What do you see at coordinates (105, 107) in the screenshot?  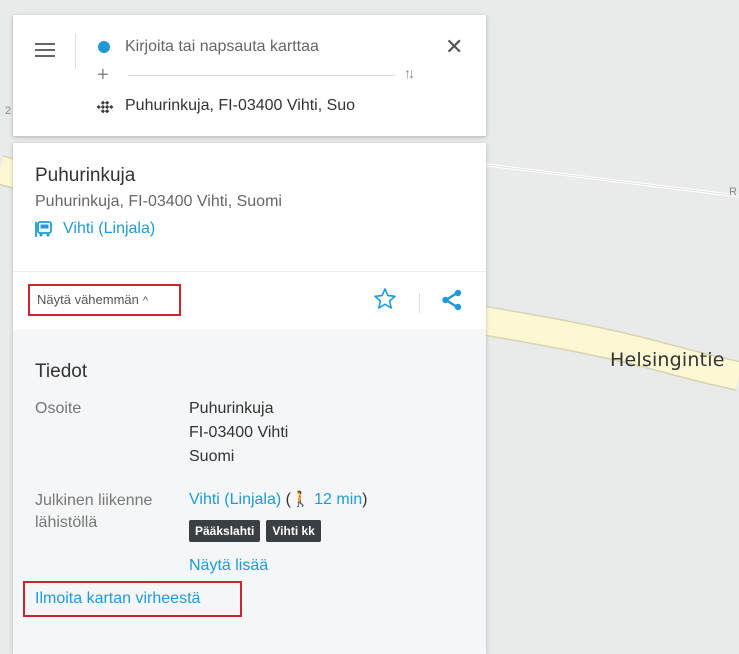 I see `destination-flag-icon` at bounding box center [105, 107].